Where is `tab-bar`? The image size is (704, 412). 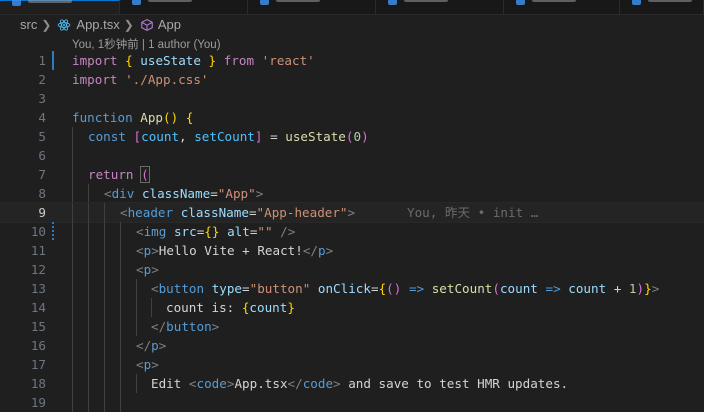
tab-bar is located at coordinates (352, 7).